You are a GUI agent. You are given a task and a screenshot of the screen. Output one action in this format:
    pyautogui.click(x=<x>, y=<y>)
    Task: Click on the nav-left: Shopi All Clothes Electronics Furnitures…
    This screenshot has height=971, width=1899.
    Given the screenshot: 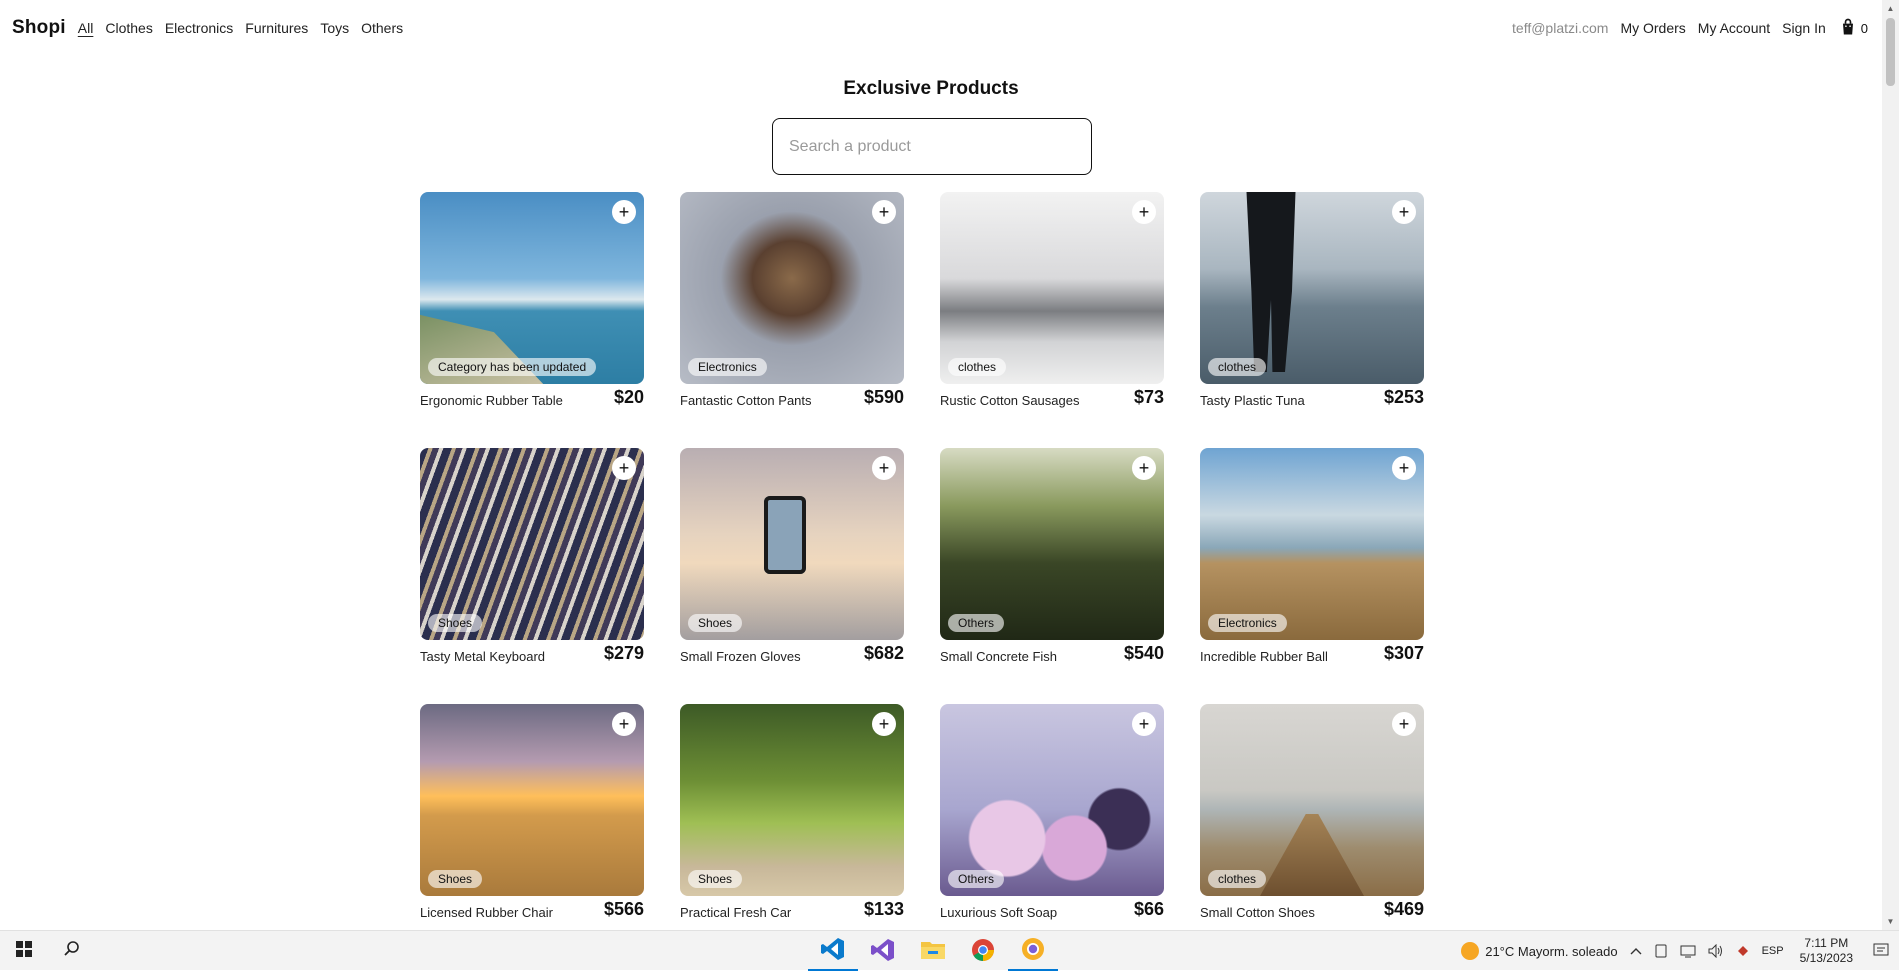 What is the action you would take?
    pyautogui.click(x=213, y=28)
    